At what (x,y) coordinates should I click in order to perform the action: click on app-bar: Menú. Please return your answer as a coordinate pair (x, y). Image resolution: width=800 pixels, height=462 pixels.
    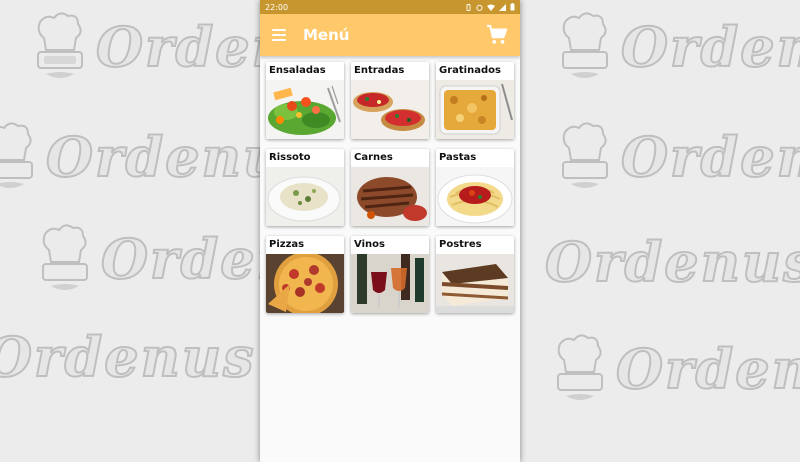
    Looking at the image, I should click on (390, 35).